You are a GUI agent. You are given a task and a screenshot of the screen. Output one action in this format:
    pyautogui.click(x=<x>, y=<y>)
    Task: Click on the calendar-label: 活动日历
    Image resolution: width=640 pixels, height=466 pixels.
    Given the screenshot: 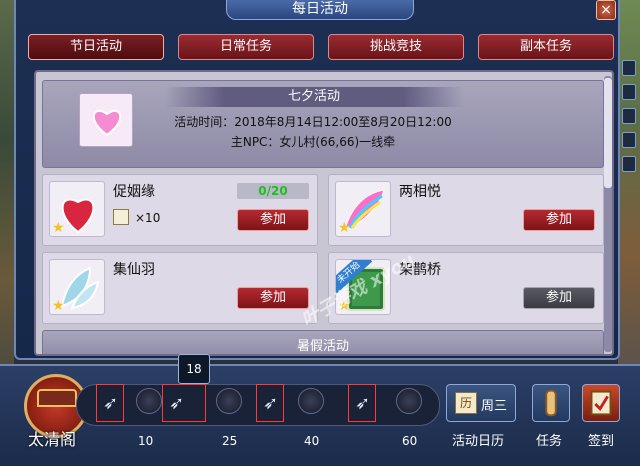 What is the action you would take?
    pyautogui.click(x=478, y=441)
    